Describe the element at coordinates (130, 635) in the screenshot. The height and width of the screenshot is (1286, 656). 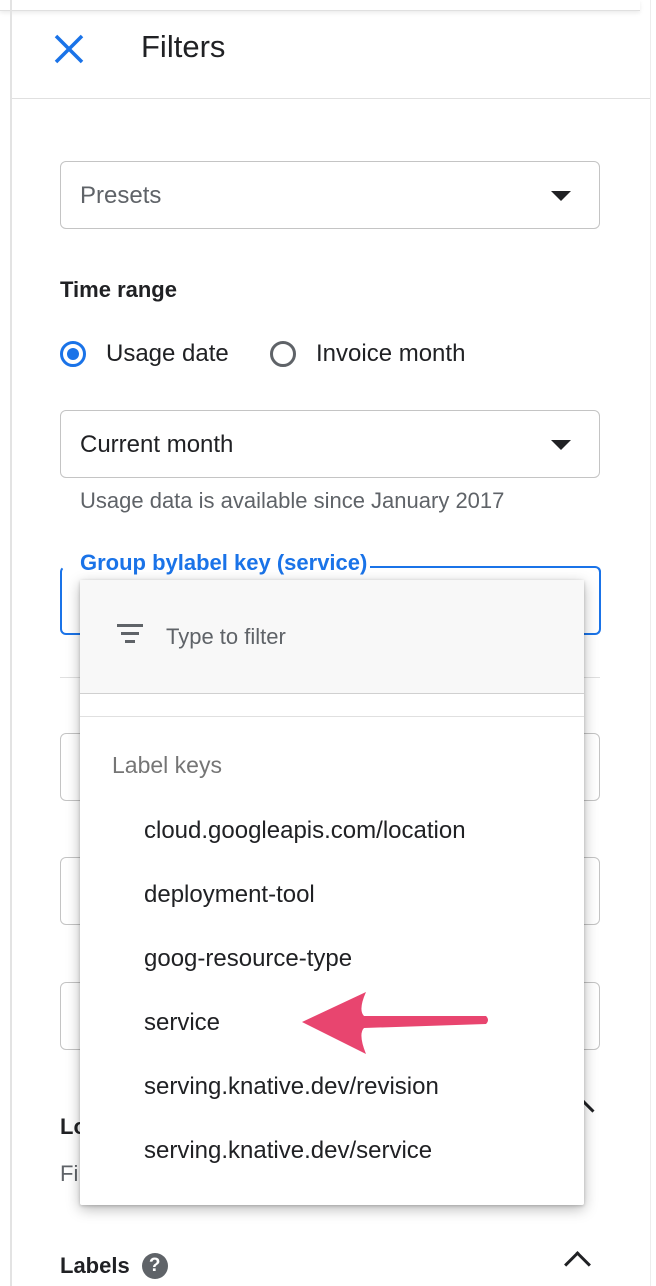
I see `filter-list-icon` at that location.